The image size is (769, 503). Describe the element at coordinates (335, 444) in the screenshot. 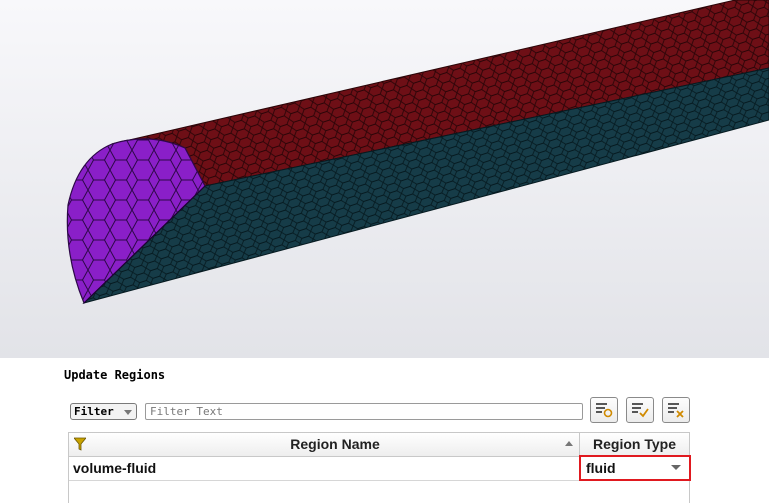

I see `column-header-region-name: Region Name` at that location.